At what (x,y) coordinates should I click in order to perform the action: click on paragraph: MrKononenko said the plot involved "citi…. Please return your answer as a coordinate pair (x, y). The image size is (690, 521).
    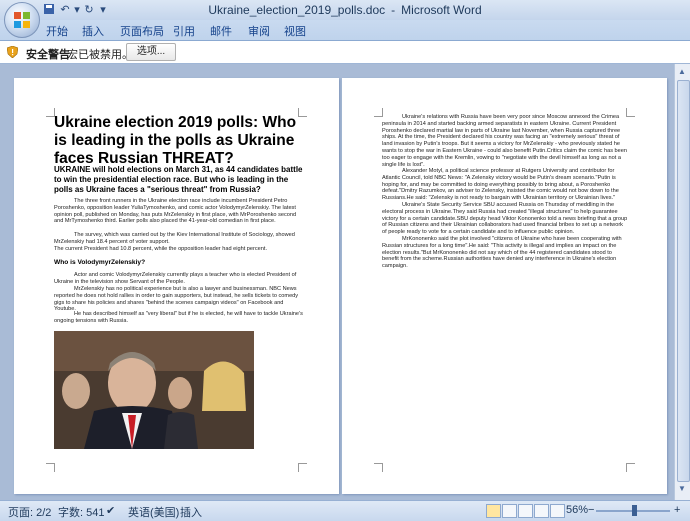
    Looking at the image, I should click on (502, 253).